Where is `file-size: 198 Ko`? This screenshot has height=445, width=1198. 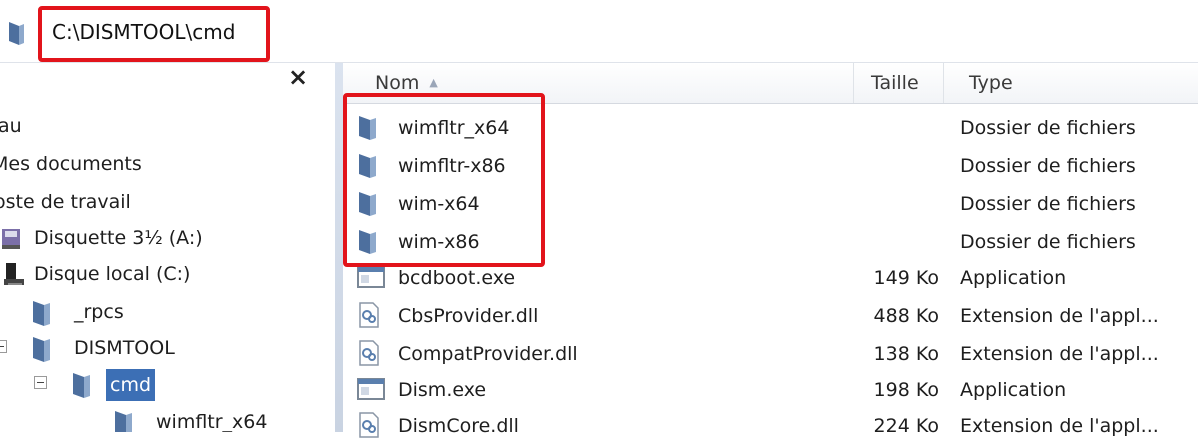 file-size: 198 Ko is located at coordinates (906, 390).